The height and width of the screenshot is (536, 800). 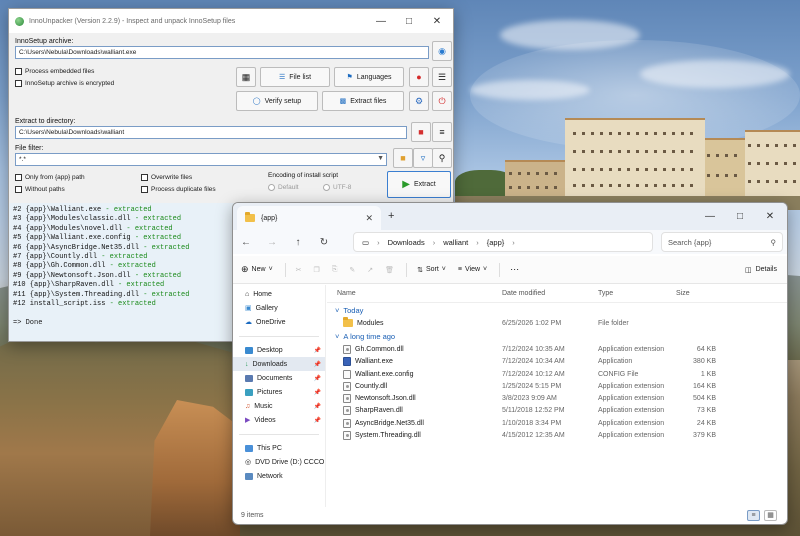 What do you see at coordinates (414, 293) in the screenshot?
I see `column-name: Name` at bounding box center [414, 293].